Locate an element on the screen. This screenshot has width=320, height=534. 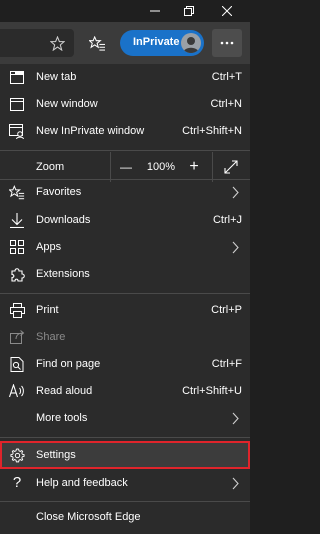
menu-item-label: Help and feedback is located at coordinates (82, 483).